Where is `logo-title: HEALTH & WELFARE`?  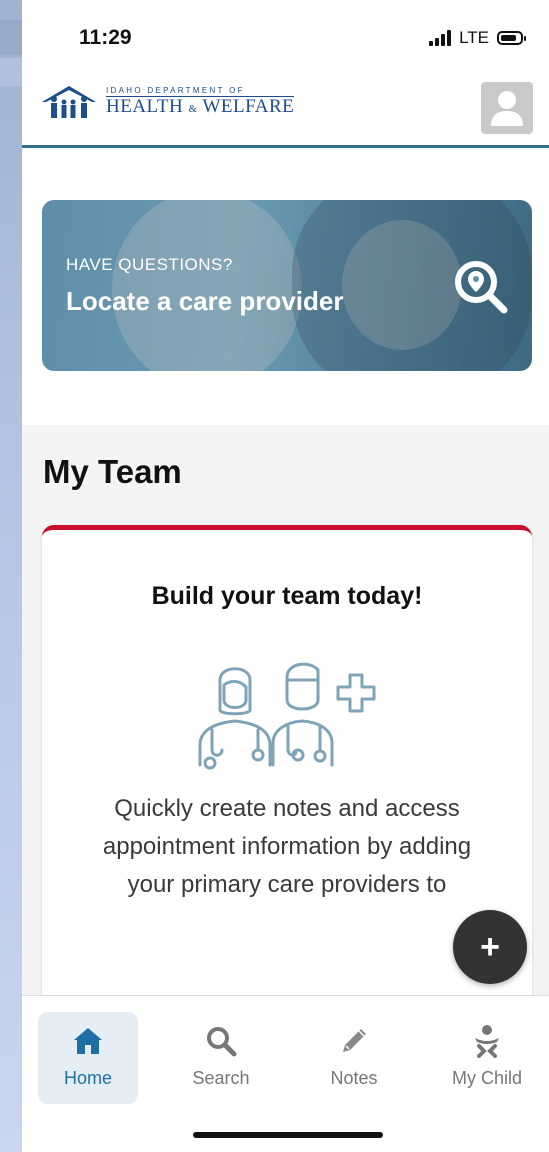
logo-title: HEALTH & WELFARE is located at coordinates (200, 106).